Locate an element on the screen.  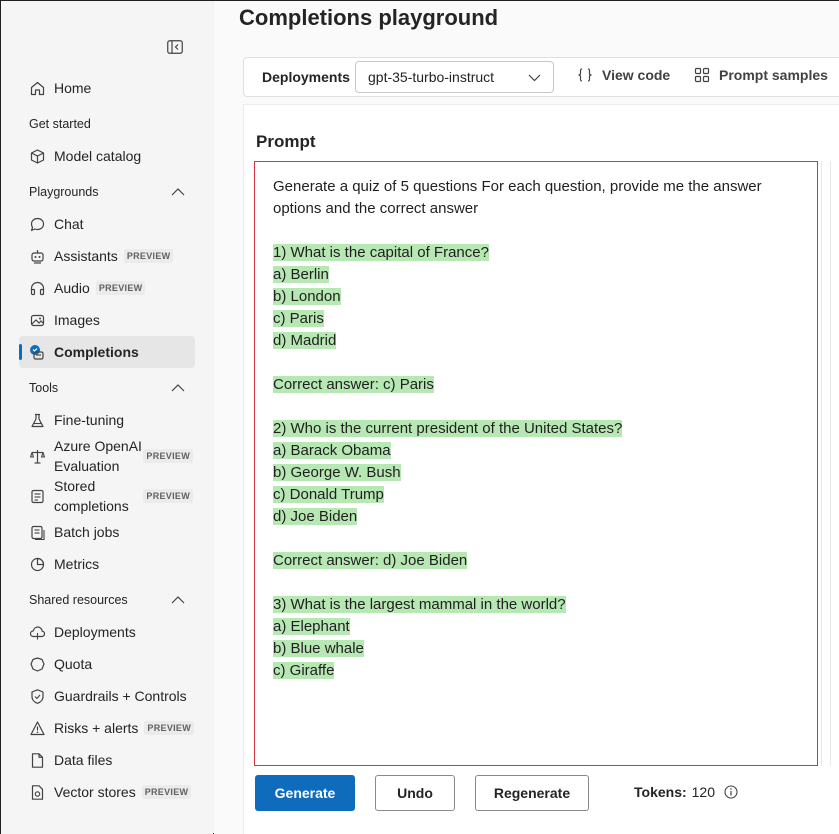
sidebar-item-images: Images is located at coordinates (107, 320).